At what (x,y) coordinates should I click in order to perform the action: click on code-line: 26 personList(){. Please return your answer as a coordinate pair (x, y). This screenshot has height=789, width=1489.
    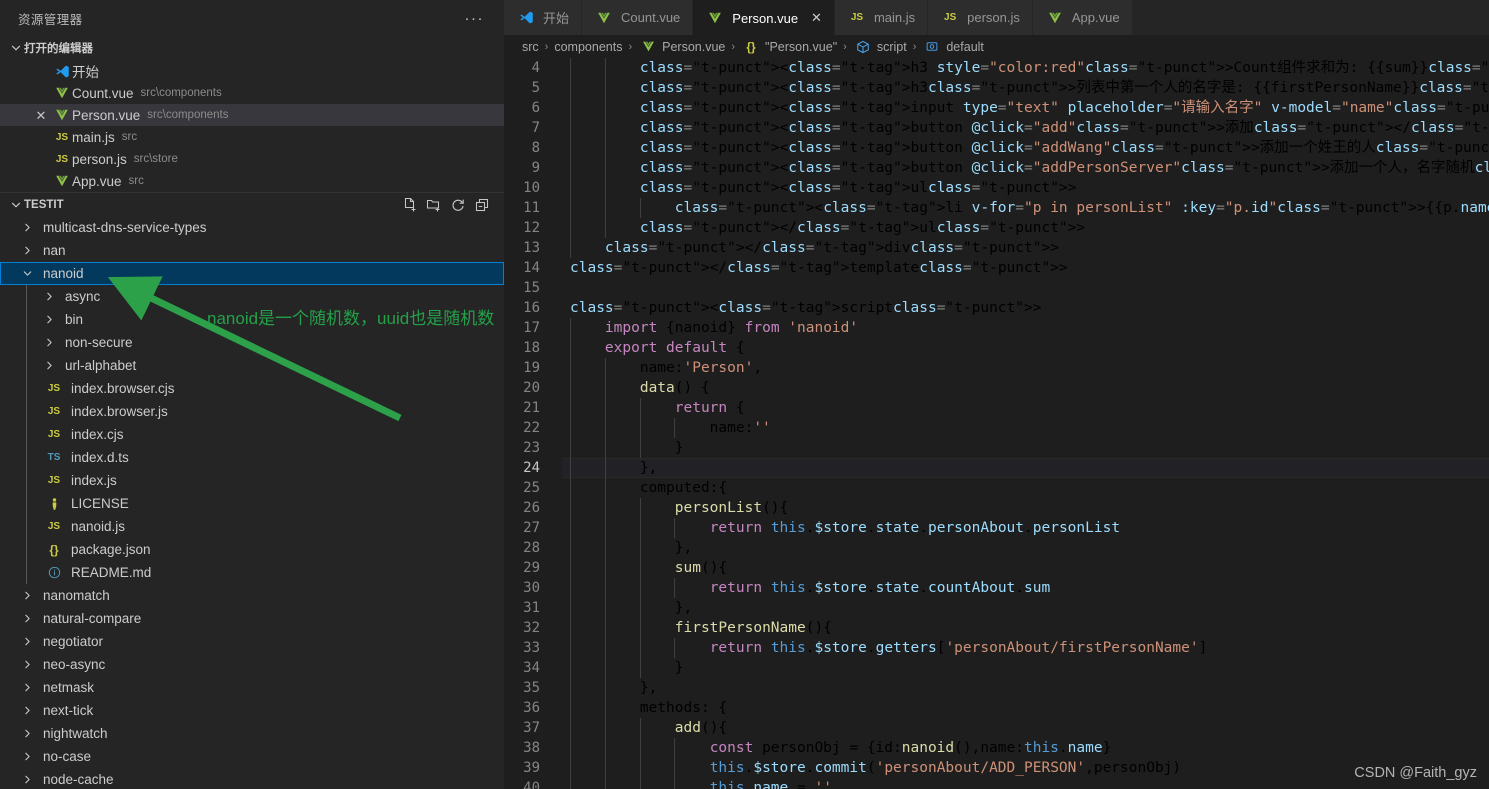
    Looking at the image, I should click on (996, 508).